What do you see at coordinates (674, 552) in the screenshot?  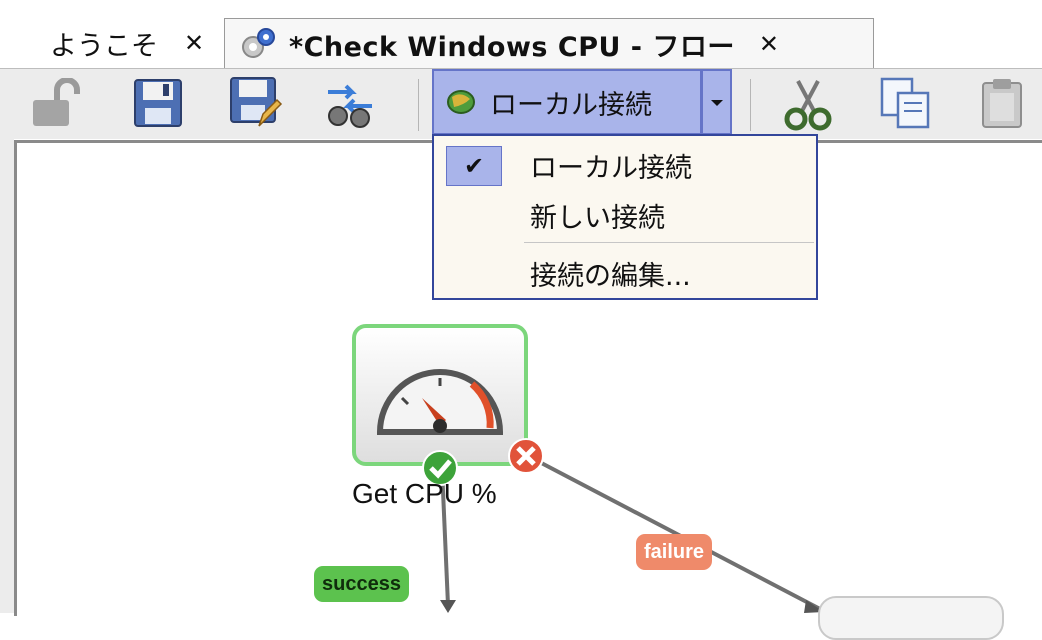 I see `failure-badge: failure` at bounding box center [674, 552].